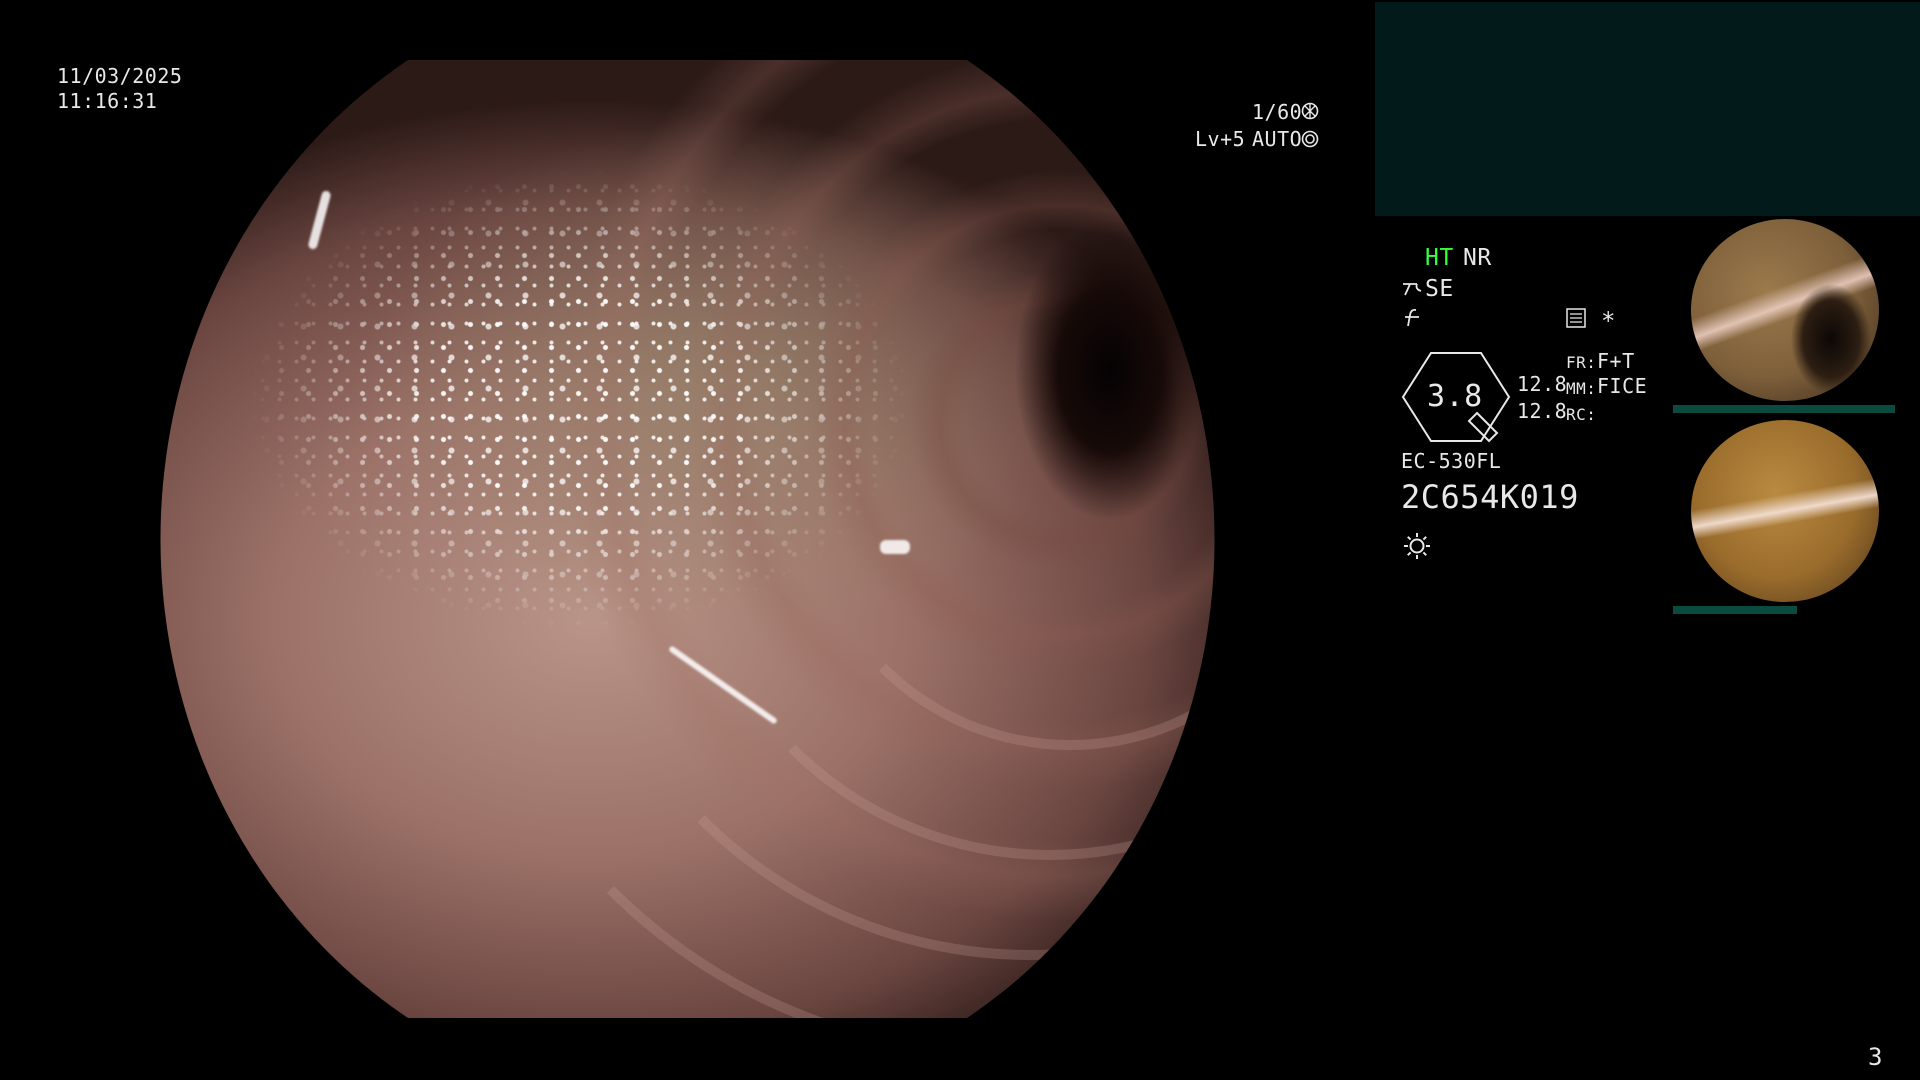 The height and width of the screenshot is (1080, 1920). Describe the element at coordinates (1581, 362) in the screenshot. I see `fr-label: FR:` at that location.